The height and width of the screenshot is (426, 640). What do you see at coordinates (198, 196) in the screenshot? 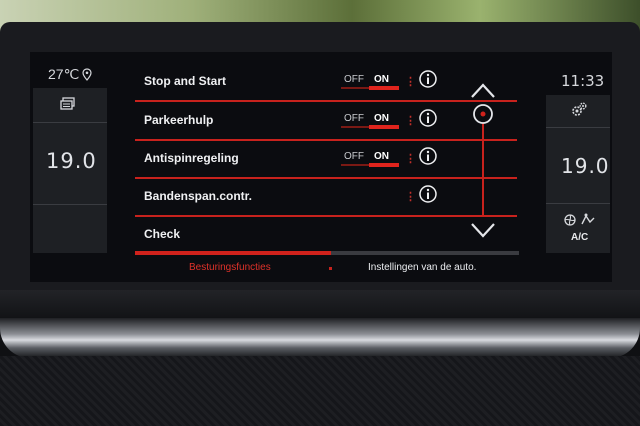
I see `menu-row-label: Bandenspan.contr.` at bounding box center [198, 196].